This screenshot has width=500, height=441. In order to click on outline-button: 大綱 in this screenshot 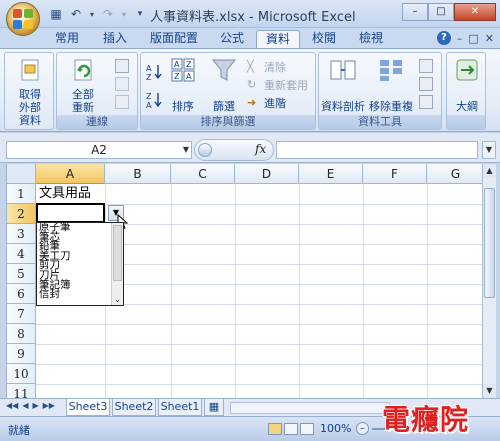, I will do `click(467, 85)`.